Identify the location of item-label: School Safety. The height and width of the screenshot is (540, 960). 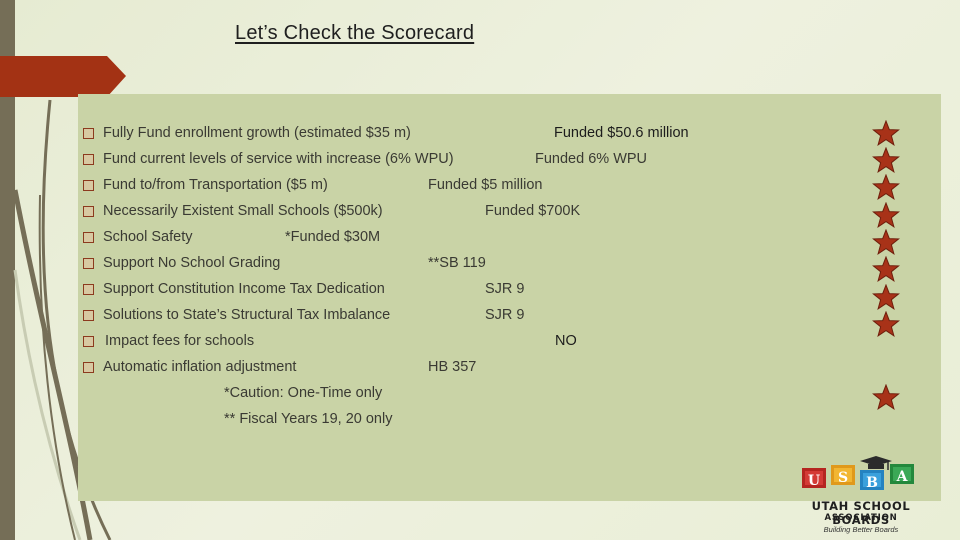
(148, 237).